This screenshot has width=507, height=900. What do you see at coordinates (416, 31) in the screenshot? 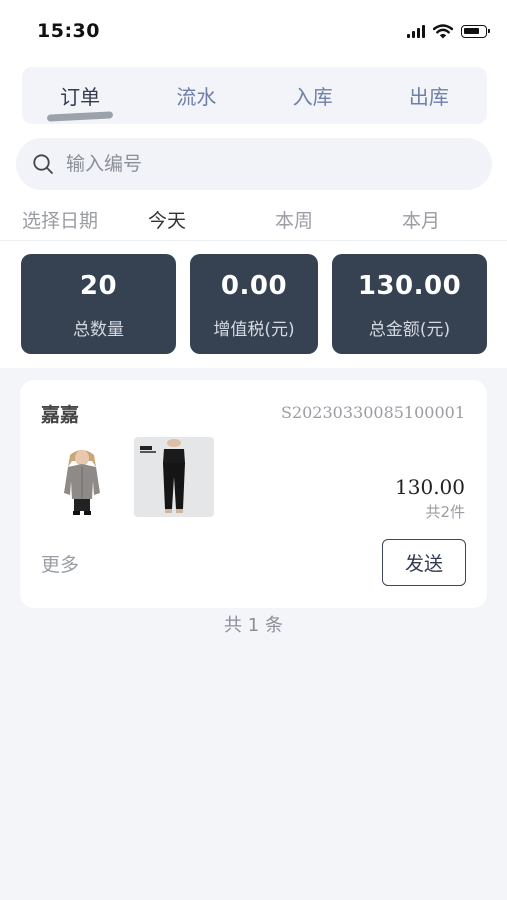
I see `signal-icon` at bounding box center [416, 31].